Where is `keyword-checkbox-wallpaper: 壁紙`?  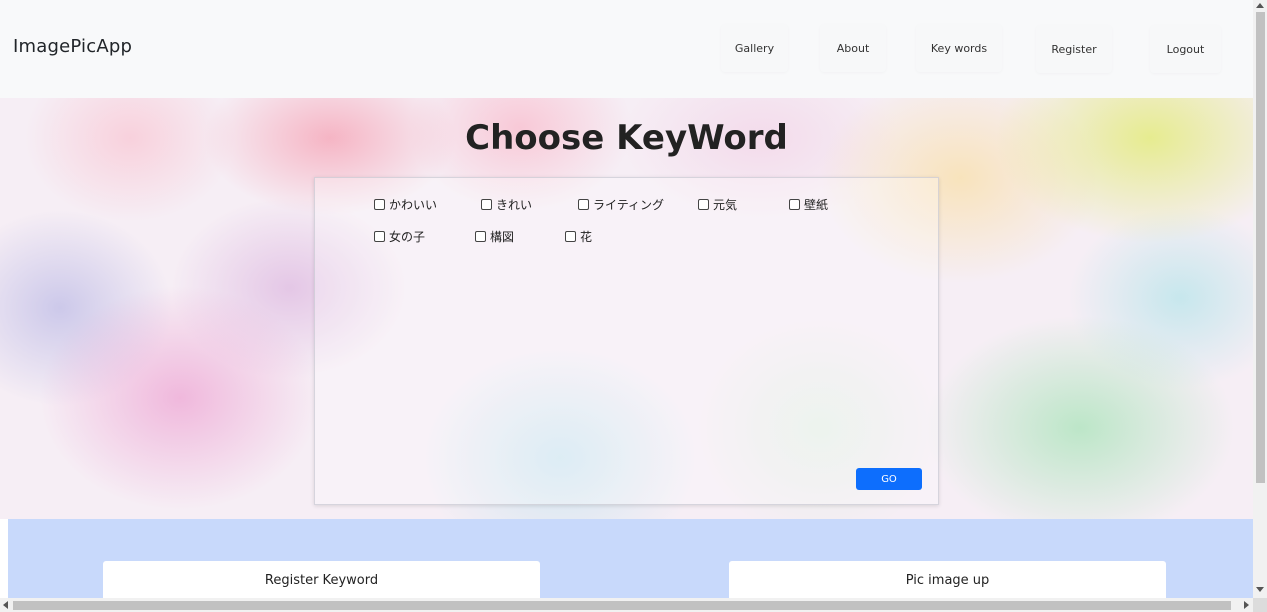
keyword-checkbox-wallpaper: 壁紙 is located at coordinates (808, 204).